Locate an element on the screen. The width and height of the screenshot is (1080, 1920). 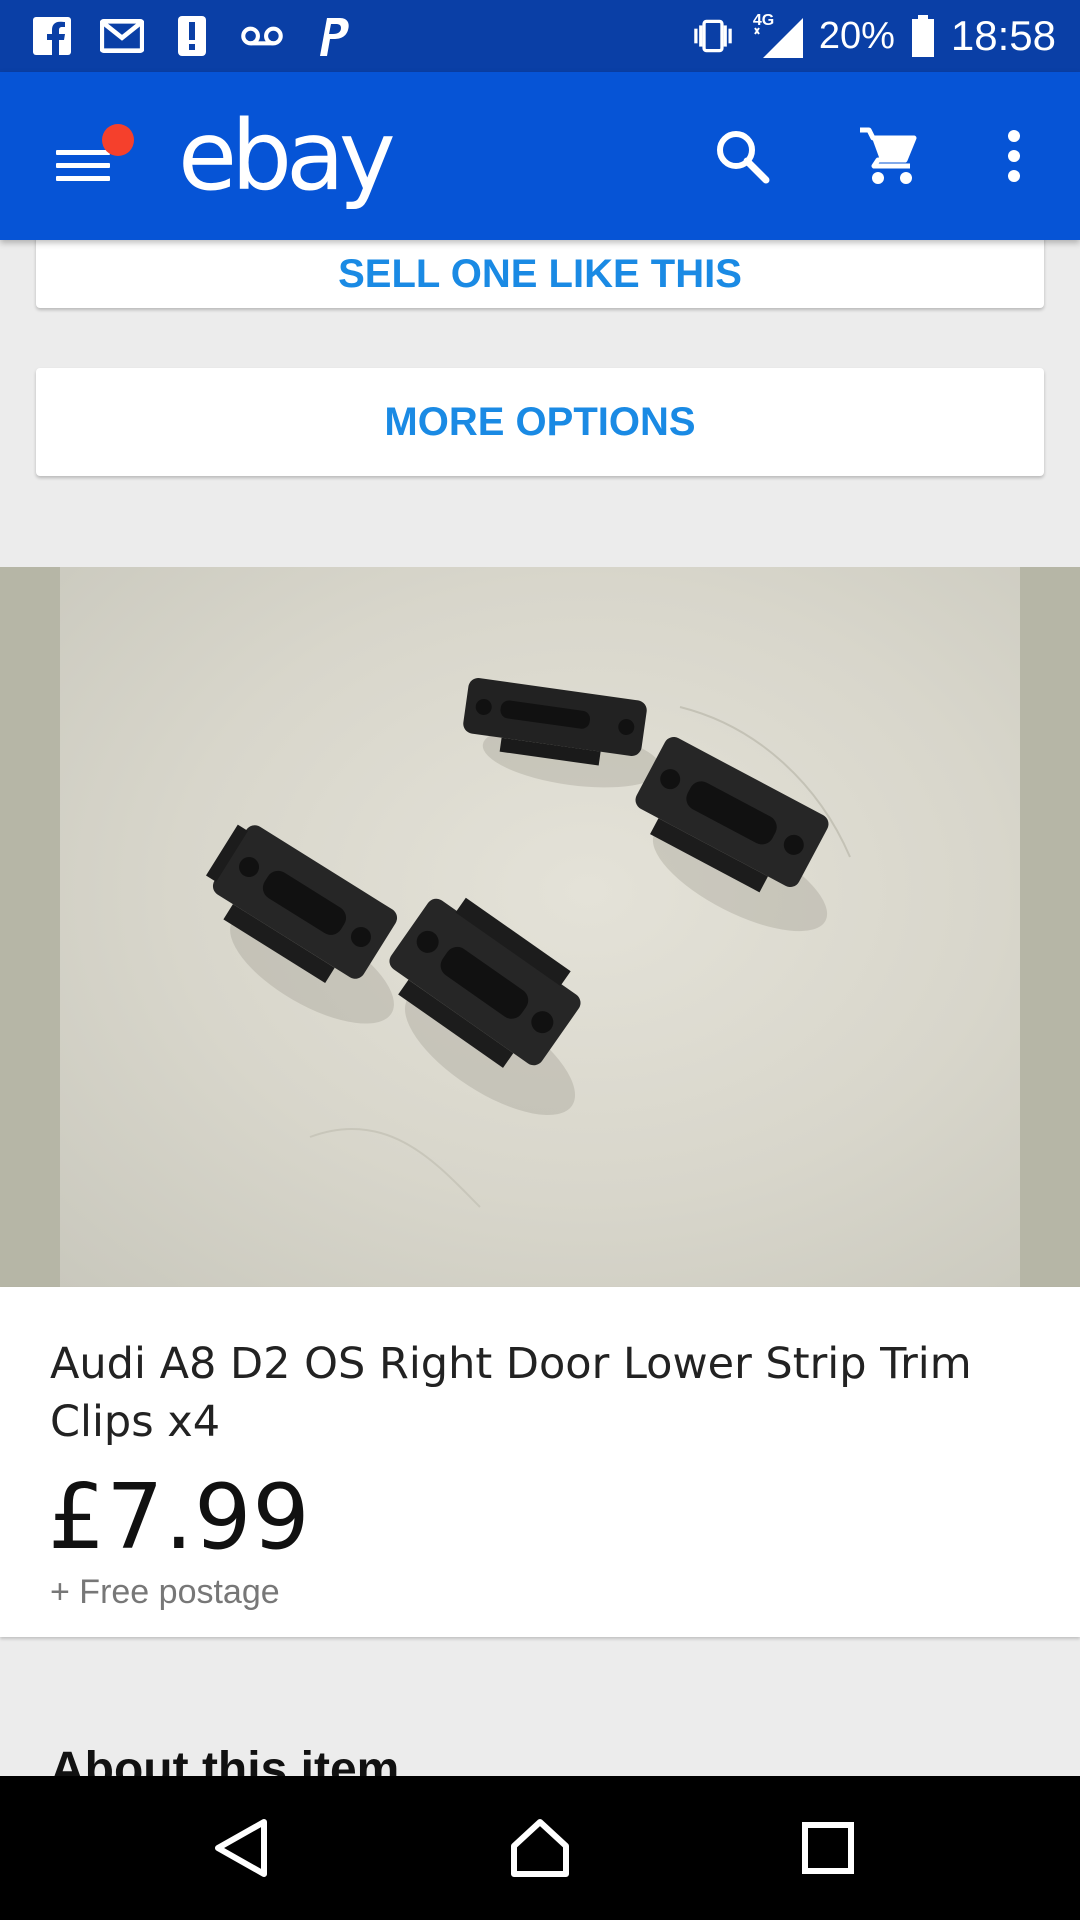
search-button is located at coordinates (742, 156).